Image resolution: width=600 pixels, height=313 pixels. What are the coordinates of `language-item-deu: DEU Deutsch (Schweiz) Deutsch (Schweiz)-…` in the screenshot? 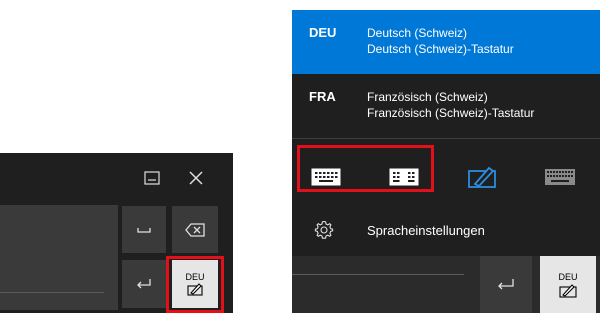 It's located at (446, 42).